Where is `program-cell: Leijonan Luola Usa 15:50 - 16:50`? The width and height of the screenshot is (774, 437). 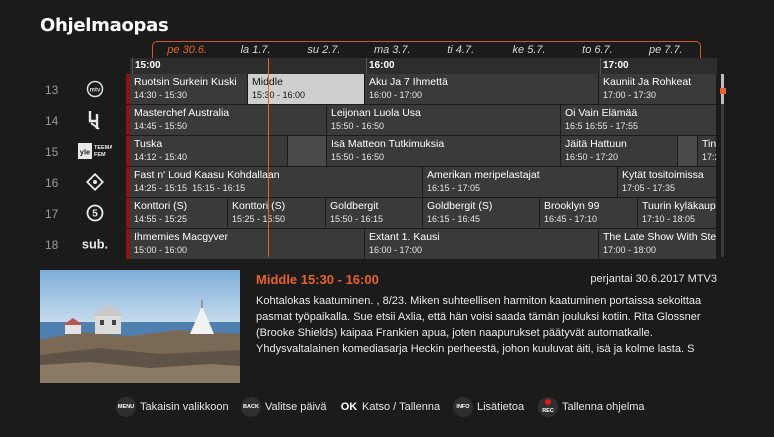
program-cell: Leijonan Luola Usa 15:50 - 16:50 is located at coordinates (444, 120).